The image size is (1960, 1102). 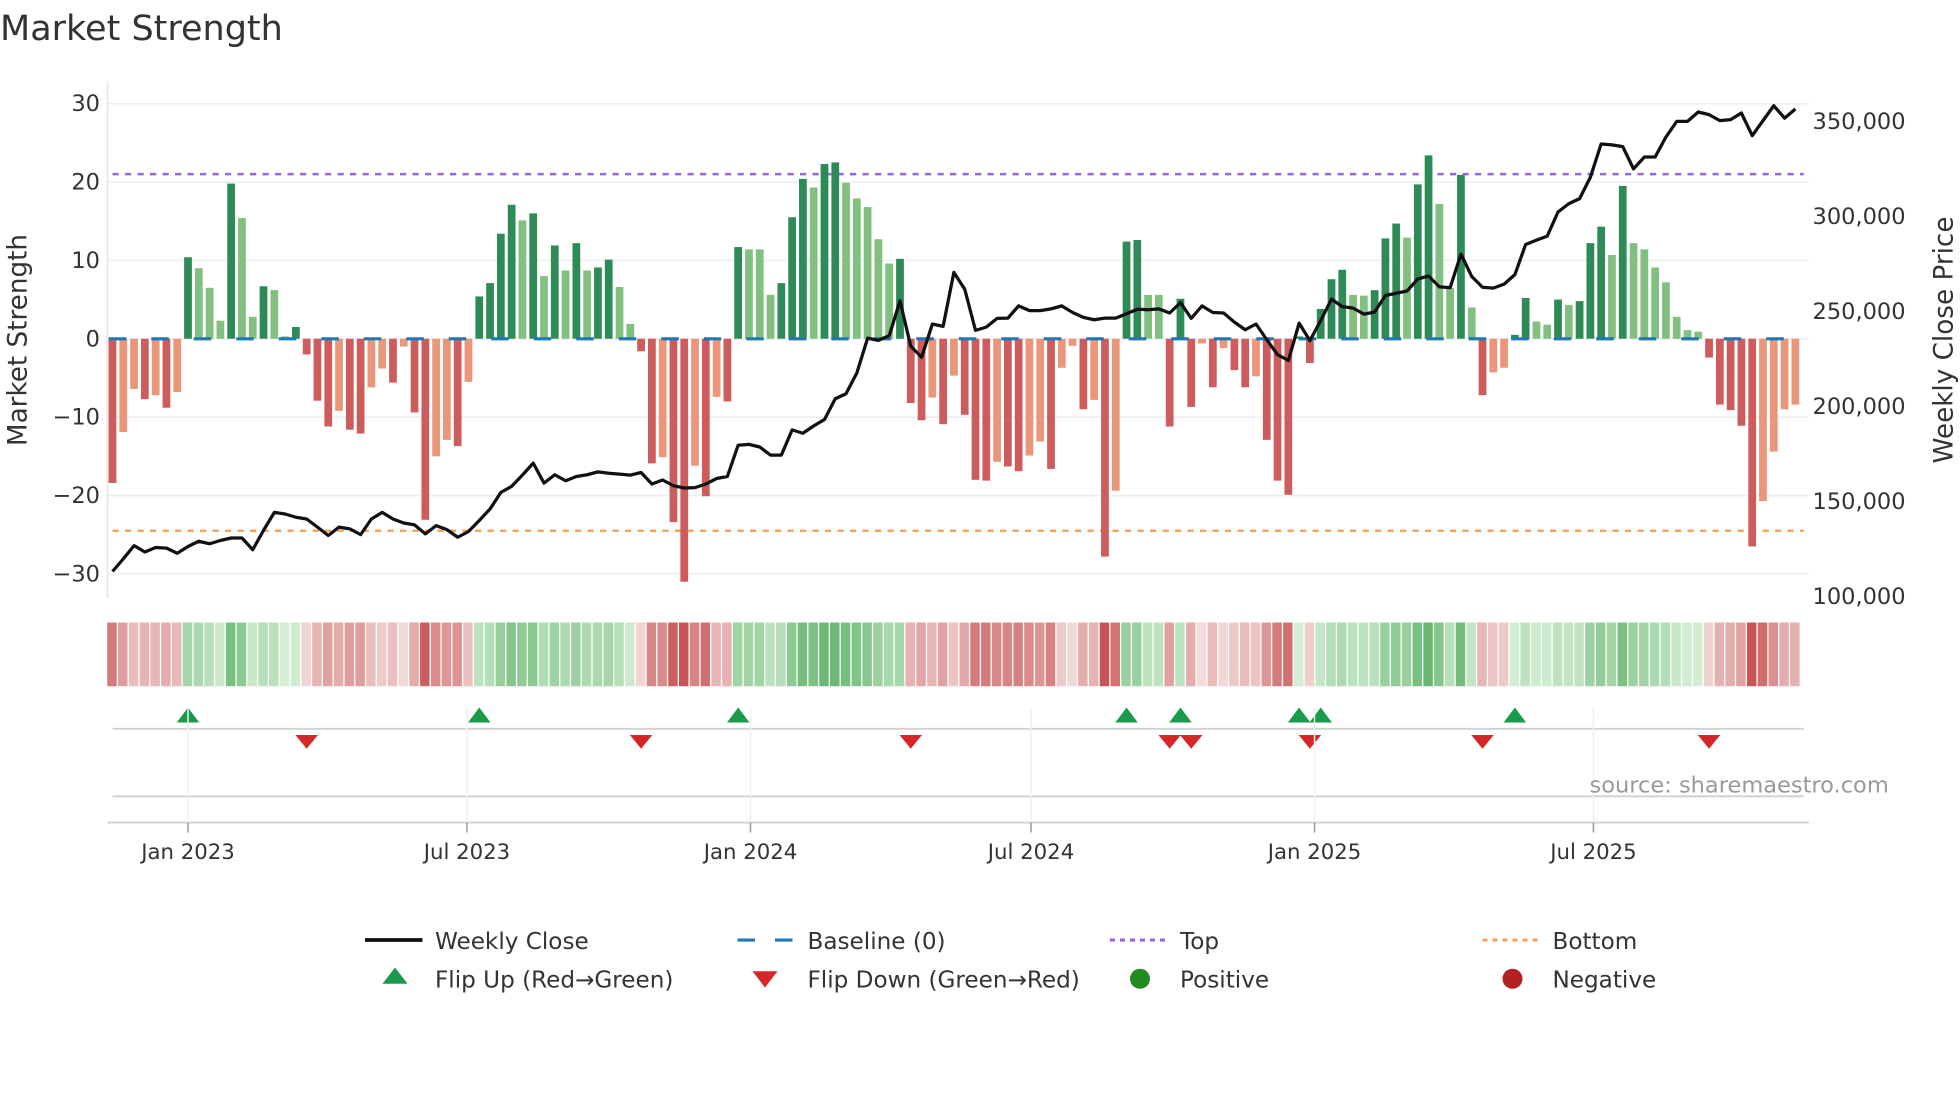 What do you see at coordinates (93, 339) in the screenshot?
I see `left-tick-label: 0` at bounding box center [93, 339].